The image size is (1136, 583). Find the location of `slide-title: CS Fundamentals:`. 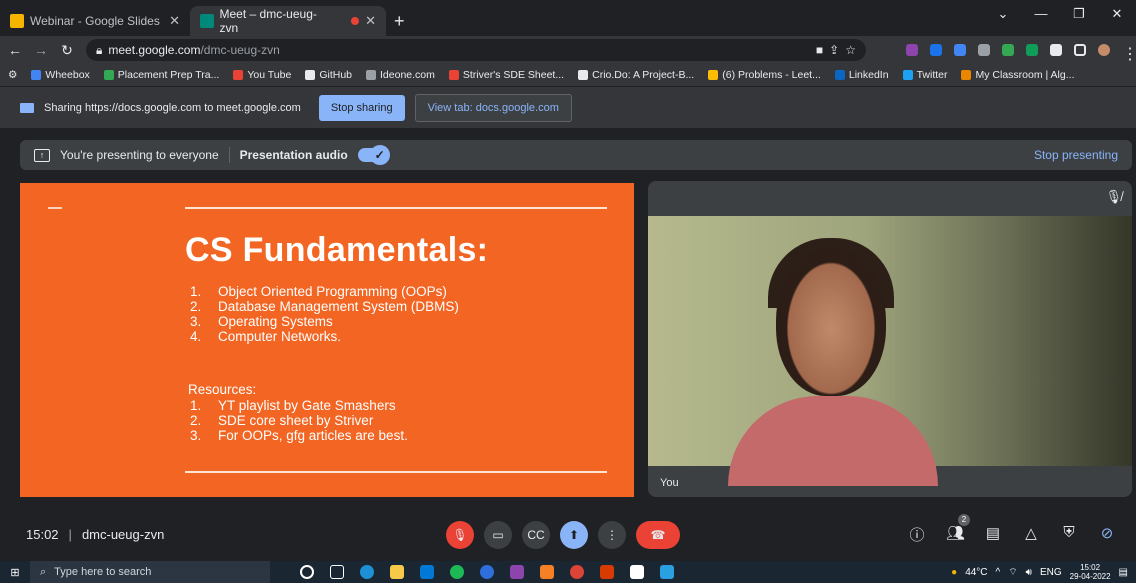

slide-title: CS Fundamentals: is located at coordinates (337, 250).